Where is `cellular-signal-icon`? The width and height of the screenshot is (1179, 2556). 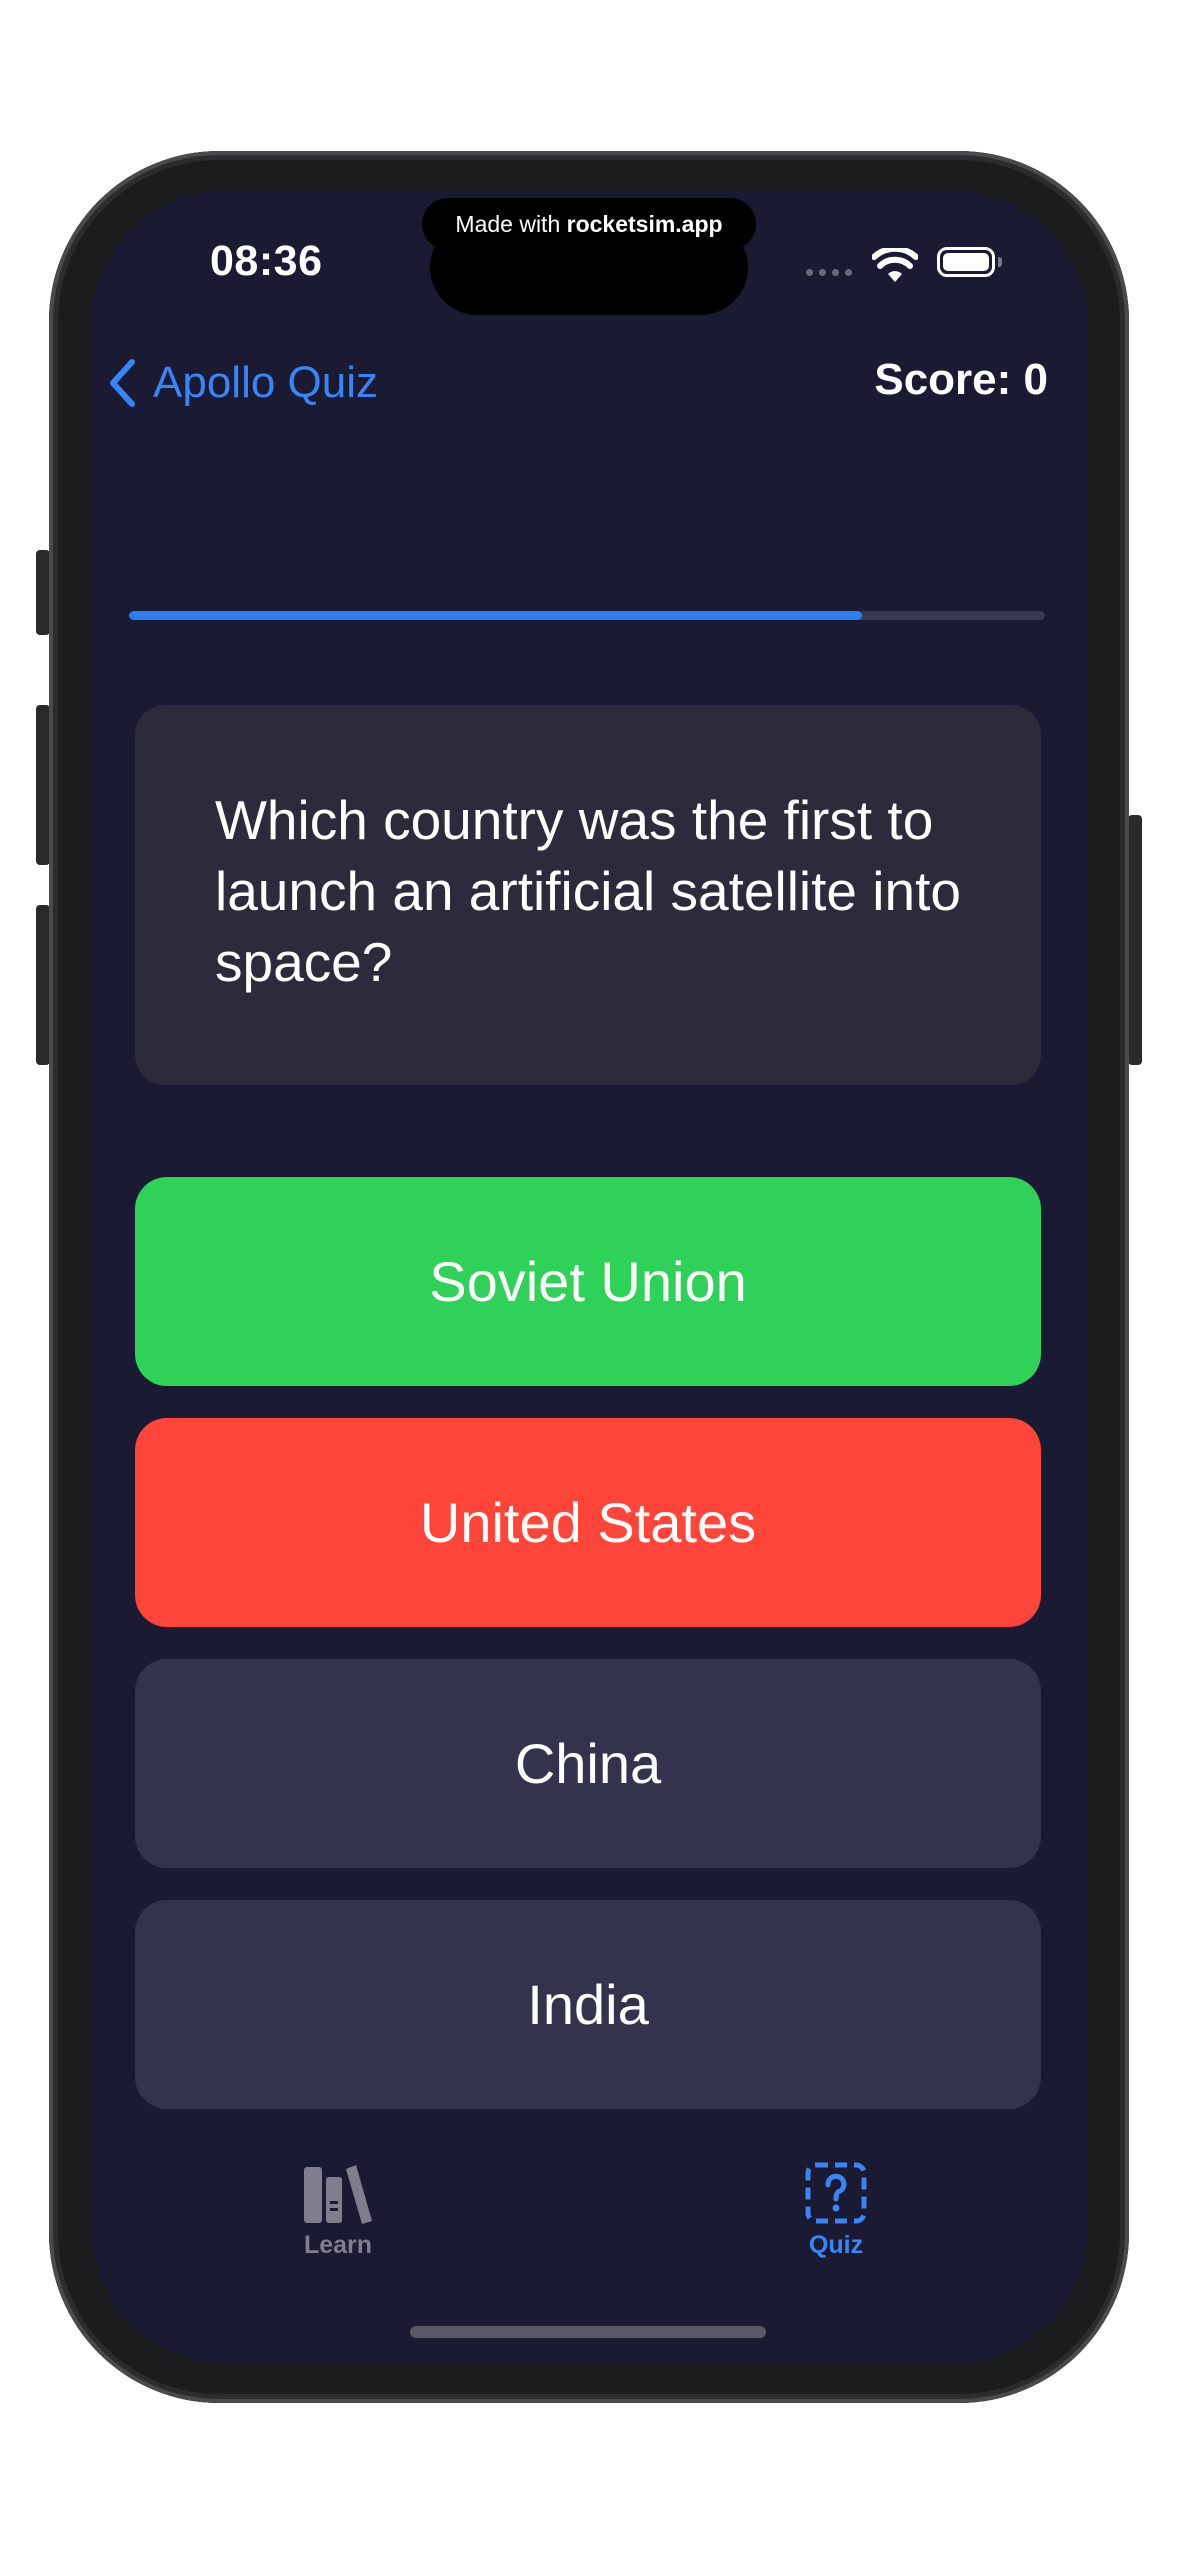 cellular-signal-icon is located at coordinates (829, 272).